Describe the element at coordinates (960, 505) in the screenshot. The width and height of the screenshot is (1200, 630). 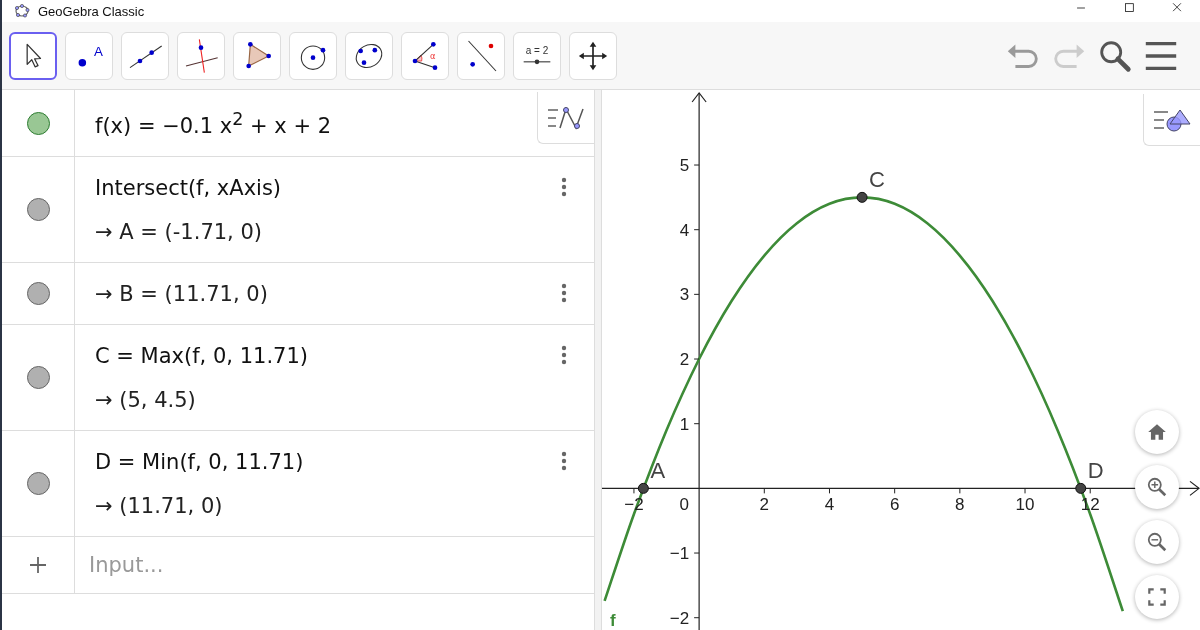
I see `tick-label: 8` at that location.